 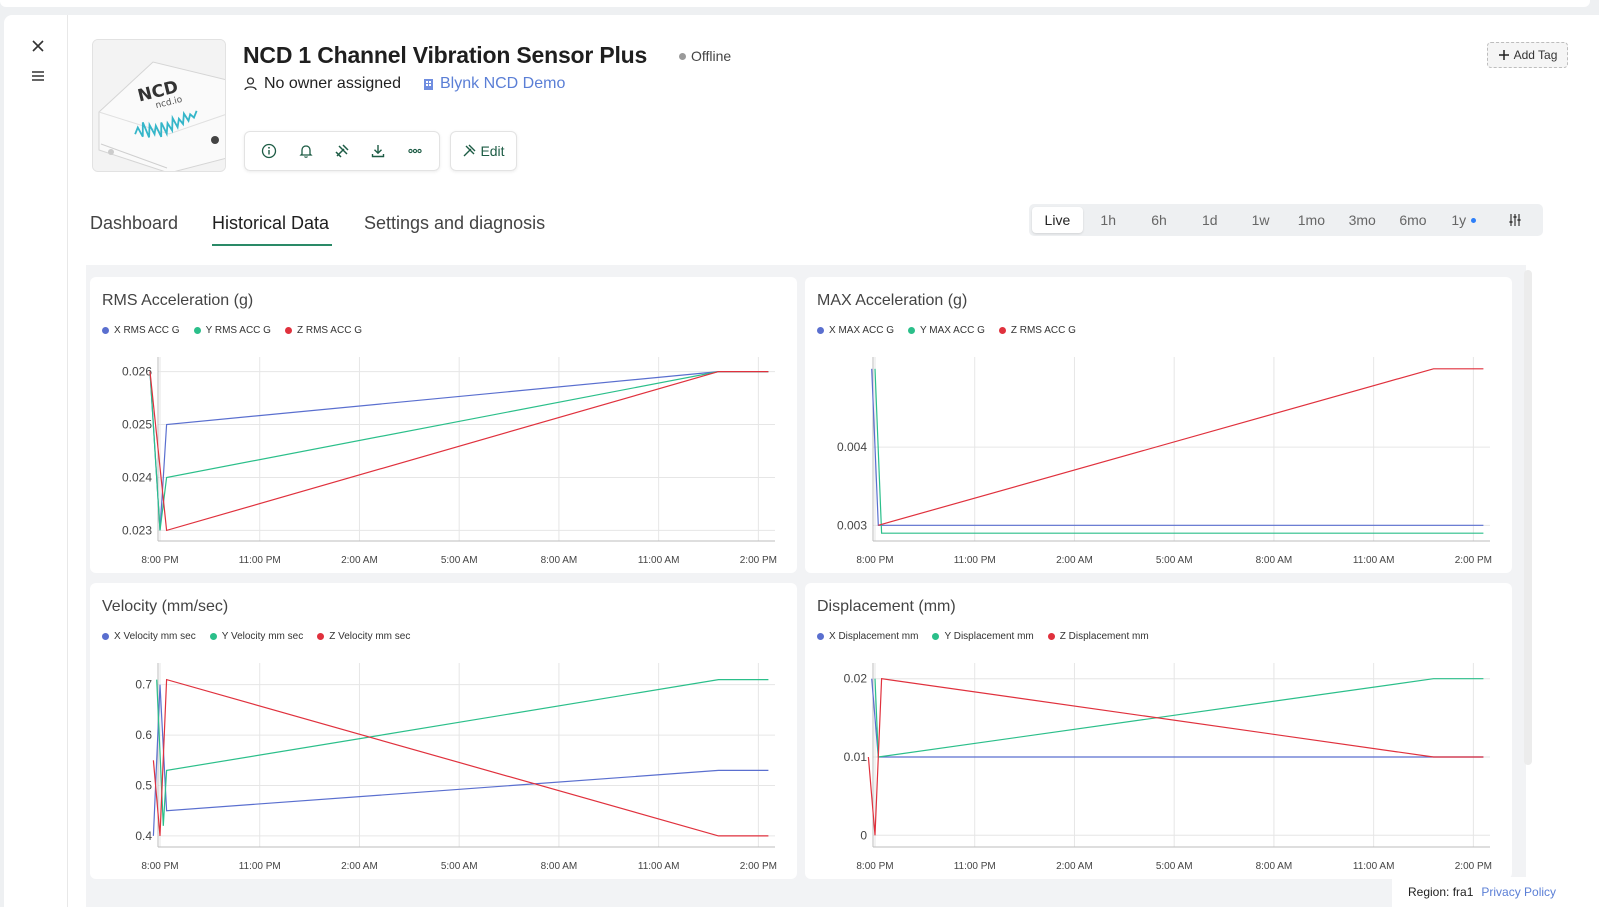 I want to click on range-6h: 6h, so click(x=1159, y=220).